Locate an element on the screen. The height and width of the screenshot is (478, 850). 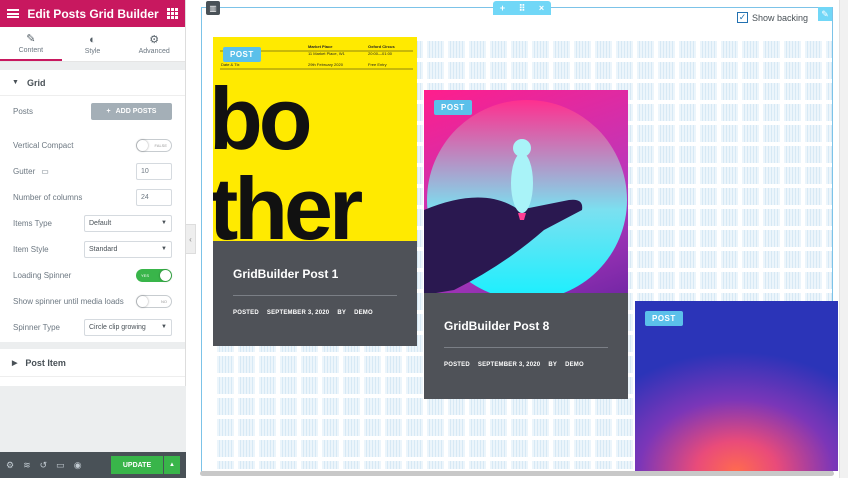
tab-style: ◐ Style is located at coordinates (93, 44).